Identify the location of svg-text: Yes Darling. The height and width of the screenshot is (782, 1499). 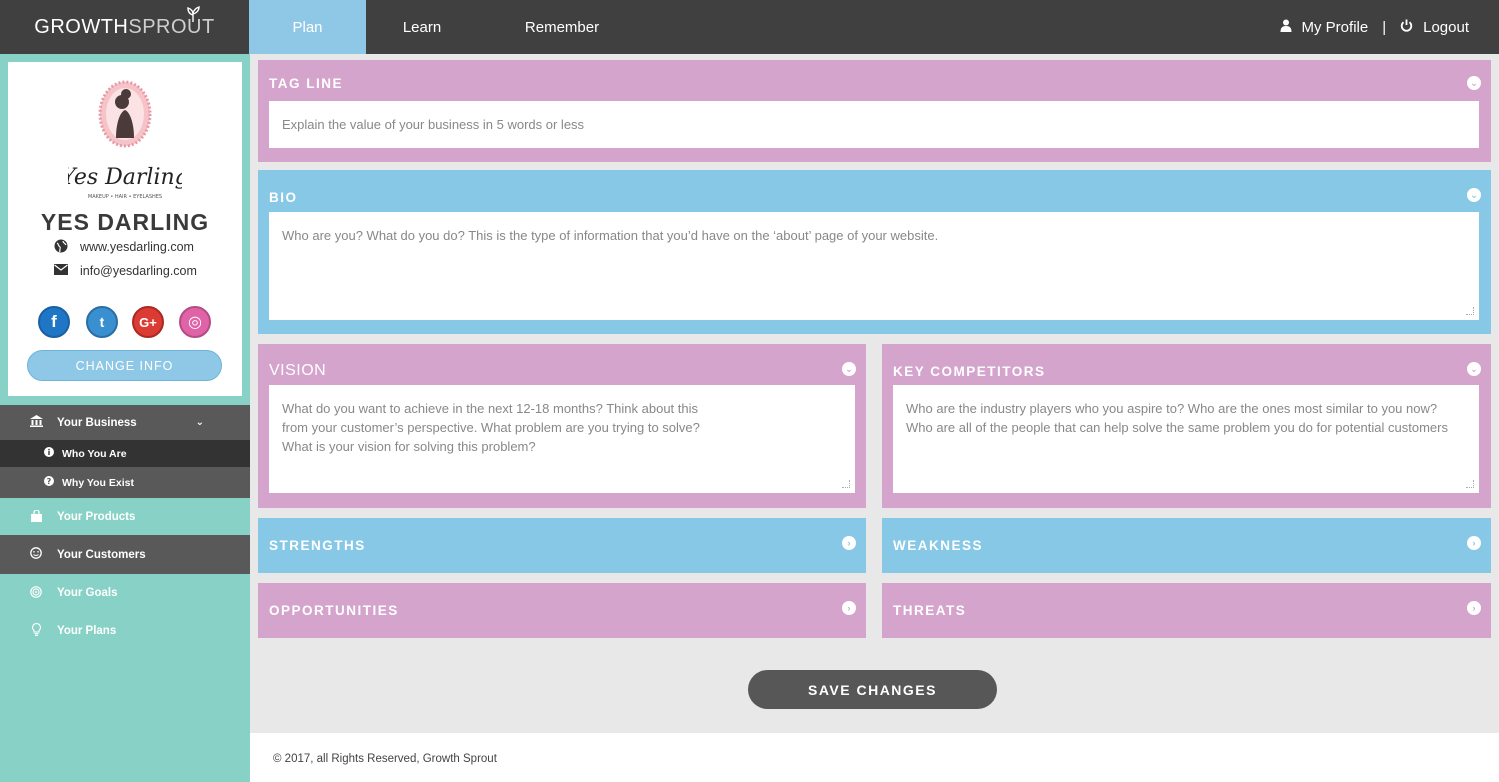
(125, 177).